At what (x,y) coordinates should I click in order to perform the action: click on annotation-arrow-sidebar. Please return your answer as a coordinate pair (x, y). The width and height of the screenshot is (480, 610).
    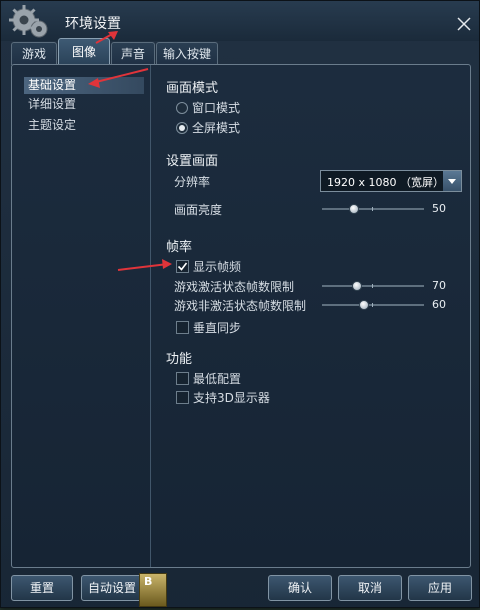
    Looking at the image, I should click on (120, 76).